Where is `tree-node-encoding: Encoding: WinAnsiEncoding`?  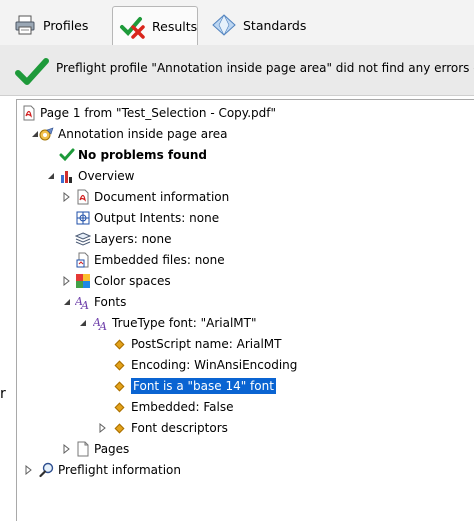 tree-node-encoding: Encoding: WinAnsiEncoding is located at coordinates (205, 365).